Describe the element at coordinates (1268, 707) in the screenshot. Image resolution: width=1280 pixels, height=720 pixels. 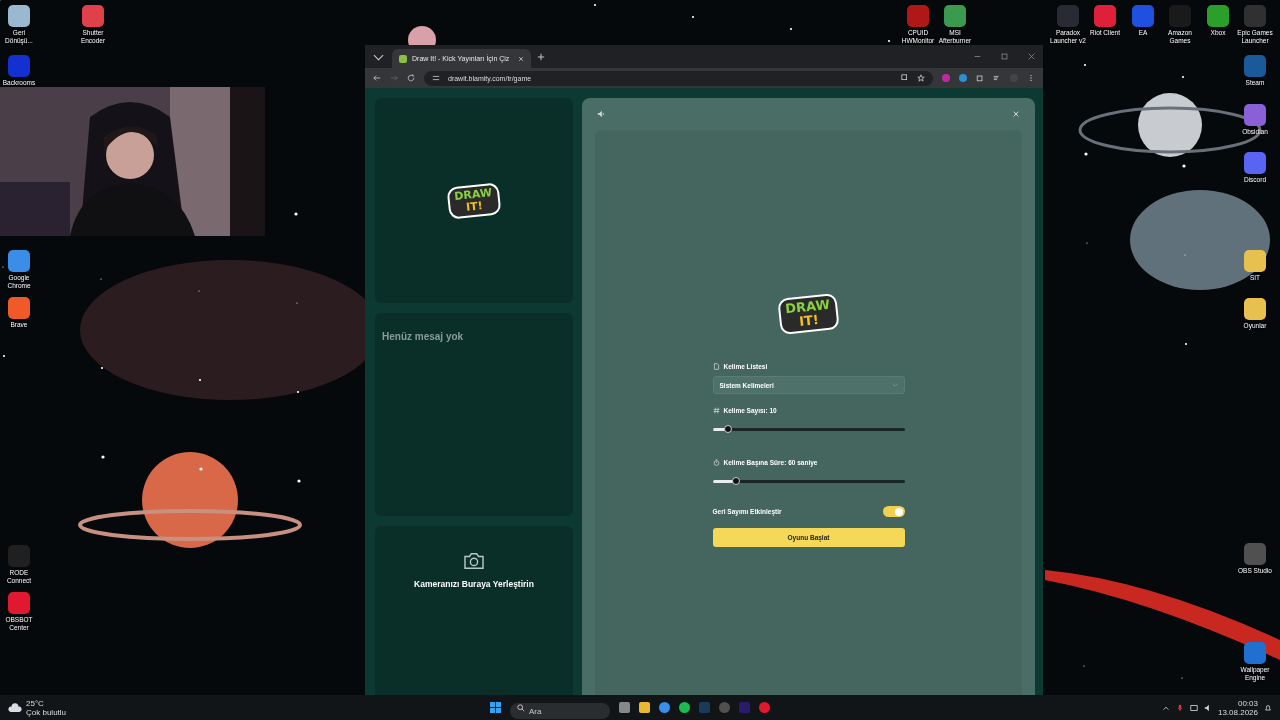
I see `notification-bell-icon` at that location.